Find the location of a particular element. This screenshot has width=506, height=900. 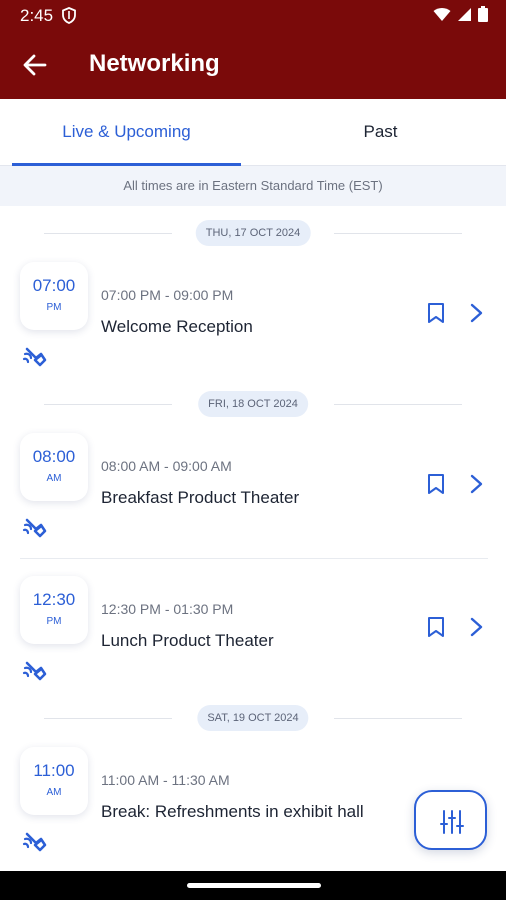

session-title: Welcome Reception is located at coordinates (177, 327).